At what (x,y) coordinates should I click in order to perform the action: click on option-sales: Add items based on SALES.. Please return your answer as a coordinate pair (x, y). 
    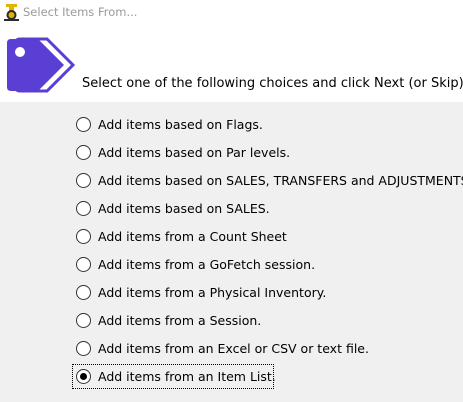
    Looking at the image, I should click on (268, 210).